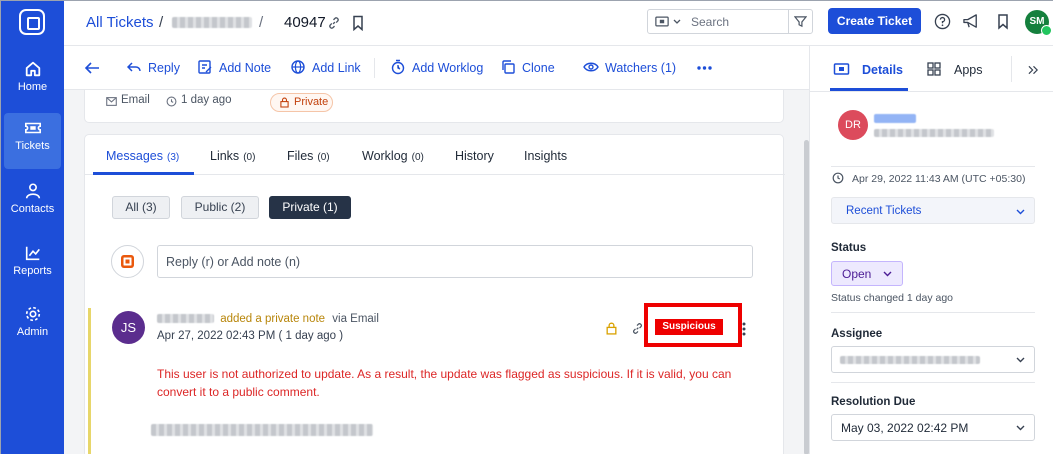  Describe the element at coordinates (32, 332) in the screenshot. I see `nav-admin-label: Admin` at that location.